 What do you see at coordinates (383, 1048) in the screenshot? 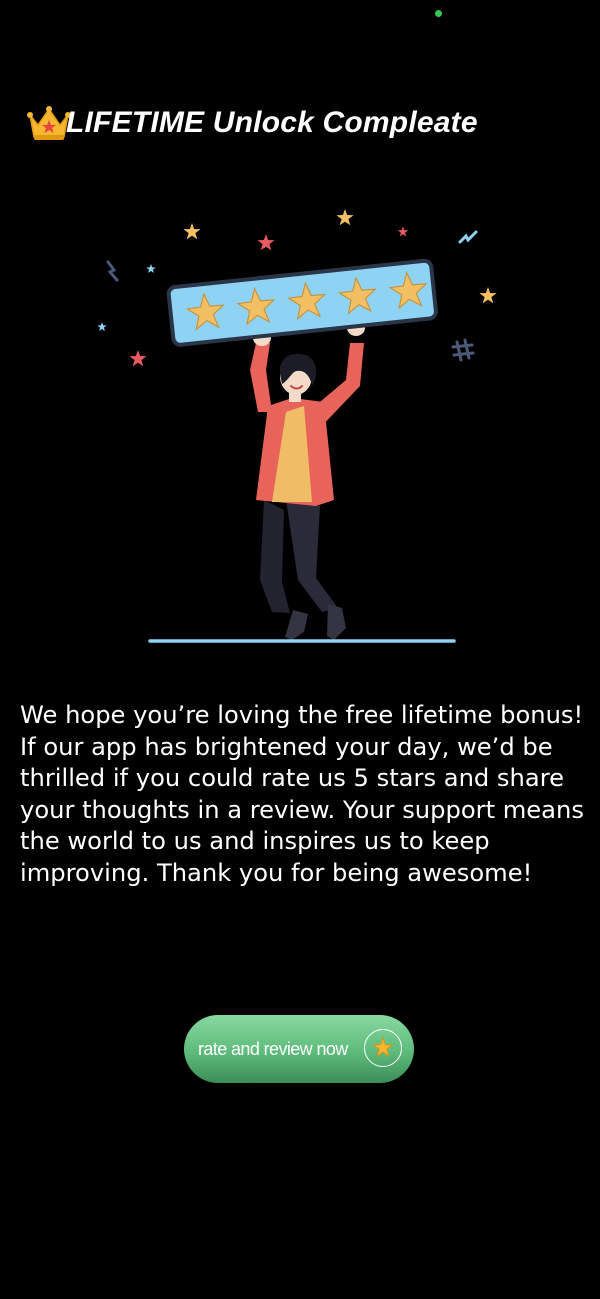
I see `star-icon` at bounding box center [383, 1048].